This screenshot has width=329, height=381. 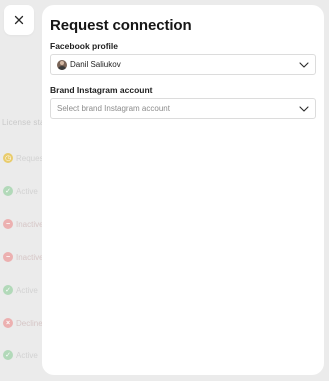 What do you see at coordinates (8, 323) in the screenshot?
I see `x-icon: ×` at bounding box center [8, 323].